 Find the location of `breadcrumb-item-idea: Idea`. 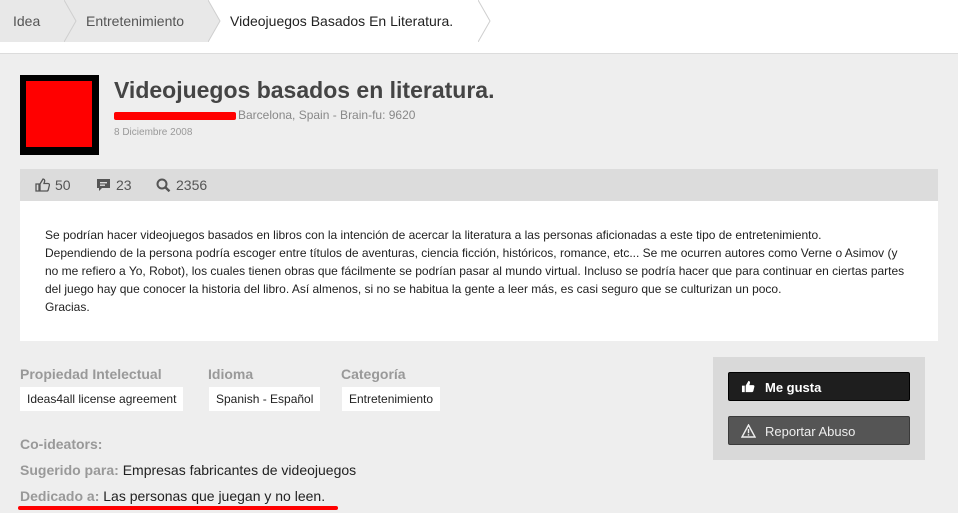

breadcrumb-item-idea: Idea is located at coordinates (32, 21).